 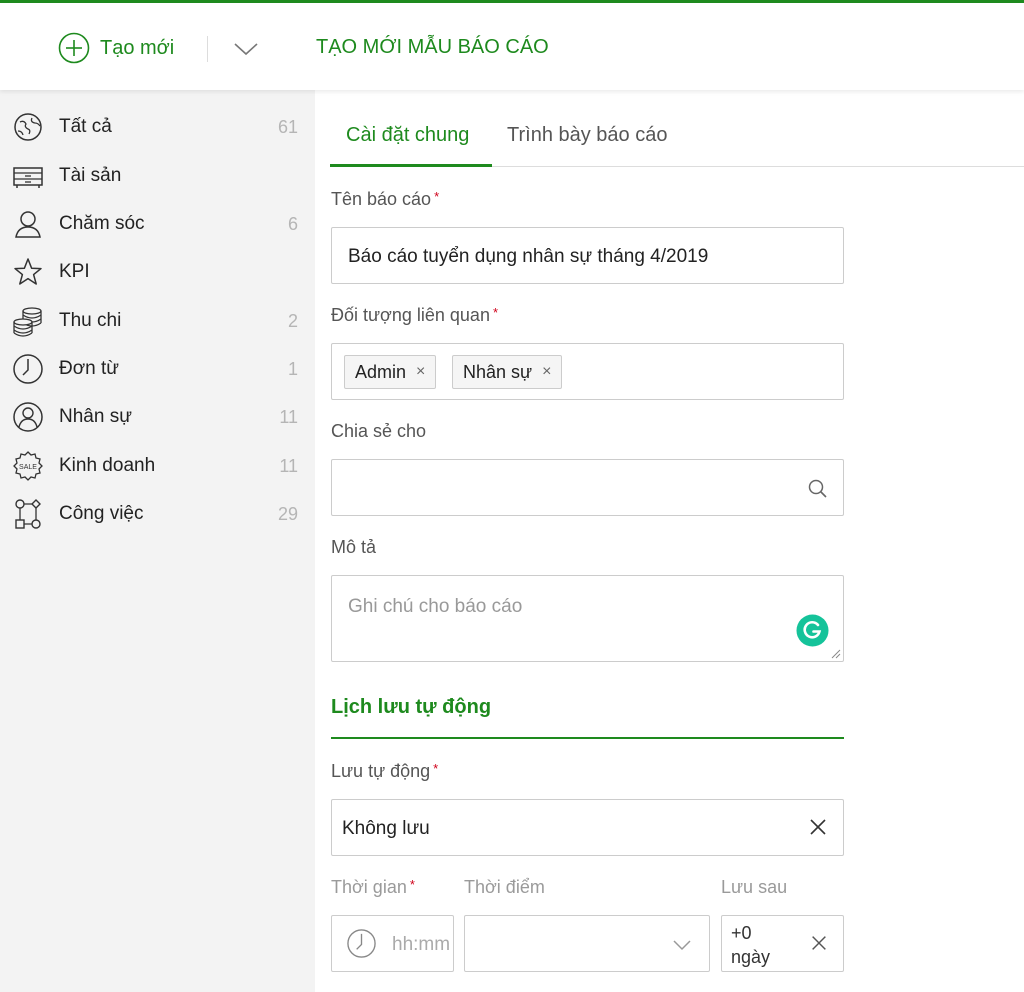 What do you see at coordinates (407, 135) in the screenshot?
I see `tab-general-settings: Cài đặt chung` at bounding box center [407, 135].